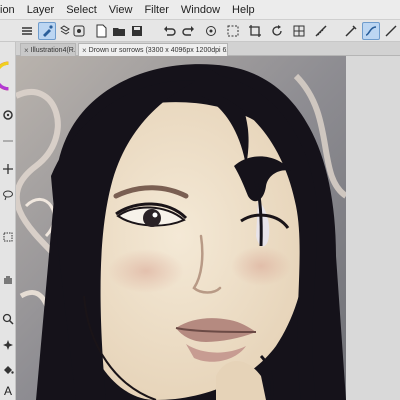 The width and height of the screenshot is (400, 400). Describe the element at coordinates (351, 31) in the screenshot. I see `stroke-icon` at that location.